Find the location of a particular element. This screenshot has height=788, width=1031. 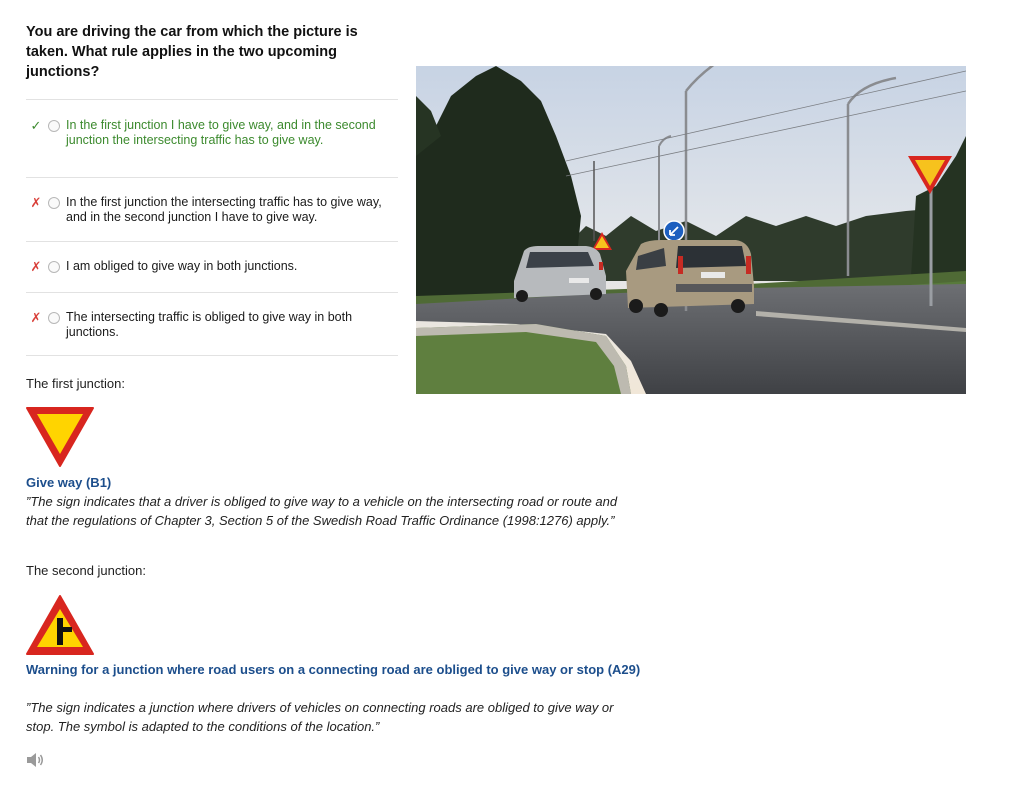

give-way-sign-icon is located at coordinates (60, 439).